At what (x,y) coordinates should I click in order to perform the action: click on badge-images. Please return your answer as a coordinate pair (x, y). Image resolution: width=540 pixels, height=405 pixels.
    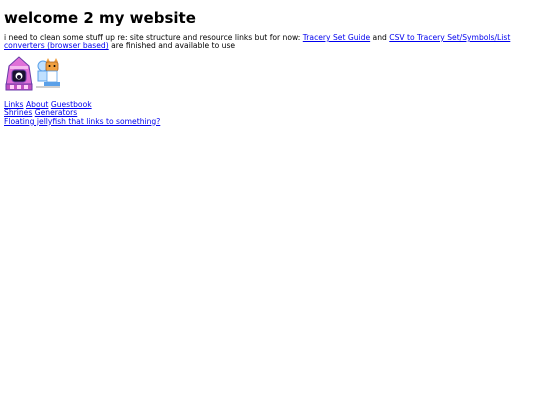
    Looking at the image, I should click on (34, 74).